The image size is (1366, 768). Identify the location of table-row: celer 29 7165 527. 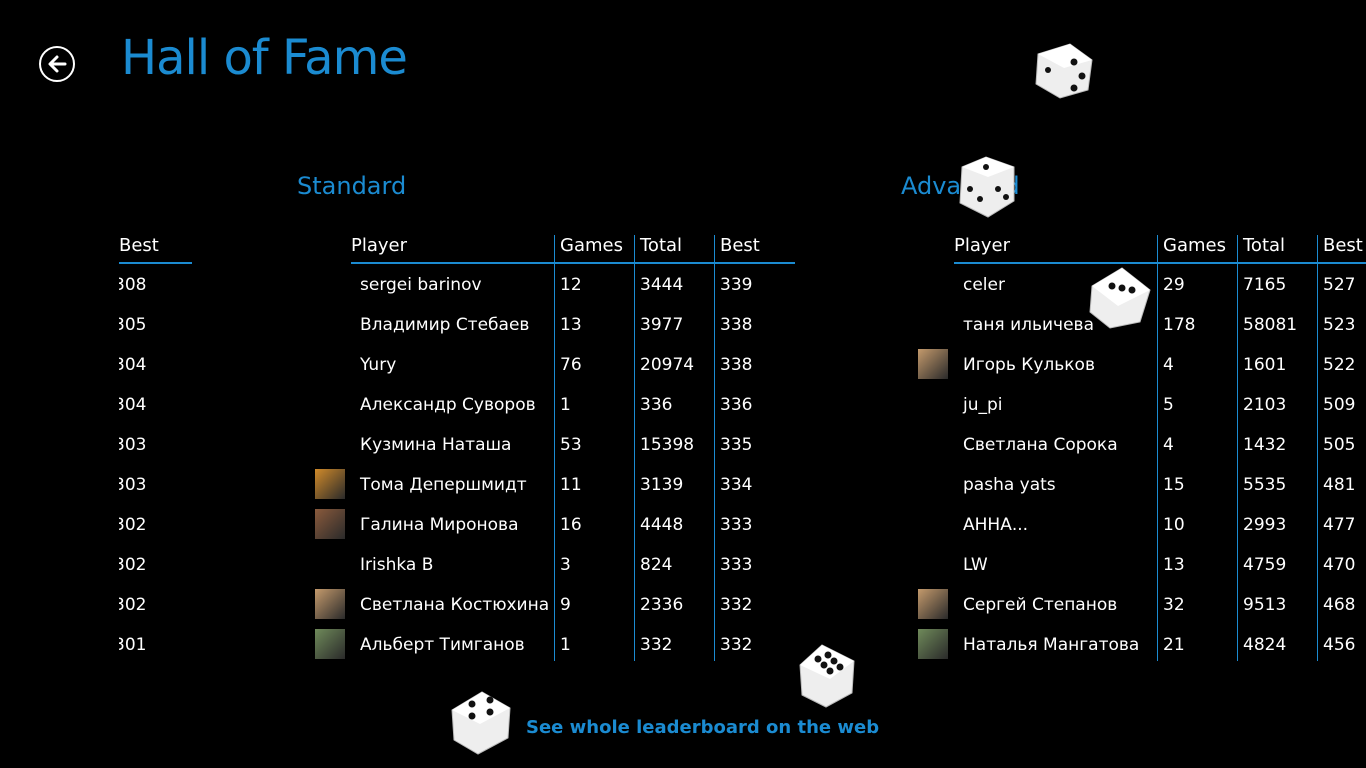
(683, 263).